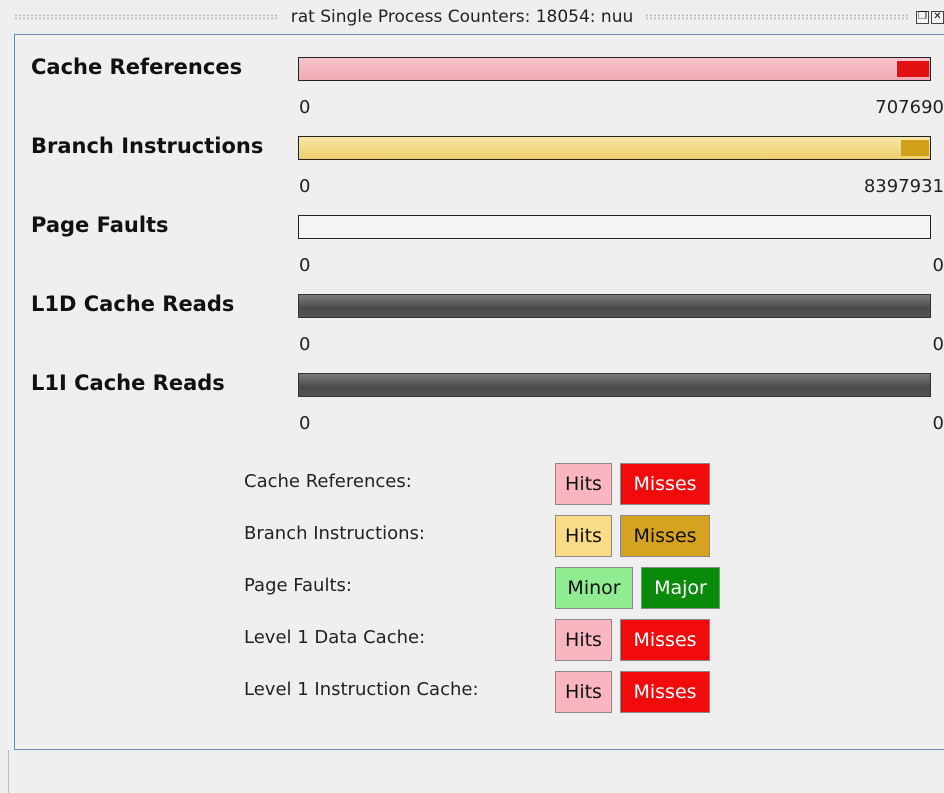 Image resolution: width=944 pixels, height=793 pixels. I want to click on page-faults-bar, so click(614, 227).